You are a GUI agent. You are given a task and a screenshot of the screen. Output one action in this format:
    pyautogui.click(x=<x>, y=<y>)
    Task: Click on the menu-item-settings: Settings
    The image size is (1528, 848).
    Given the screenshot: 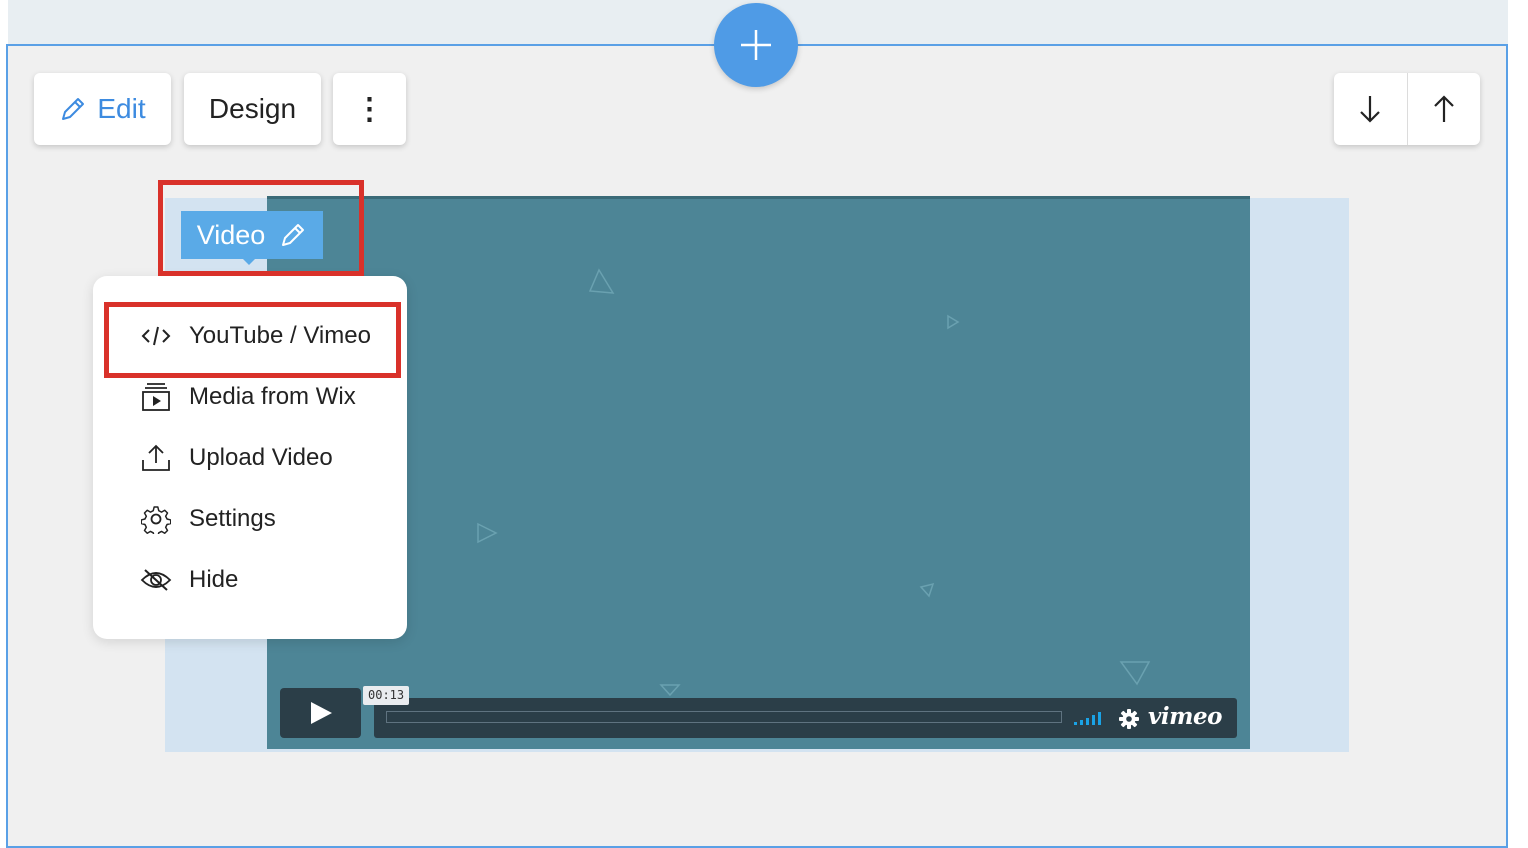 What is the action you would take?
    pyautogui.click(x=250, y=519)
    